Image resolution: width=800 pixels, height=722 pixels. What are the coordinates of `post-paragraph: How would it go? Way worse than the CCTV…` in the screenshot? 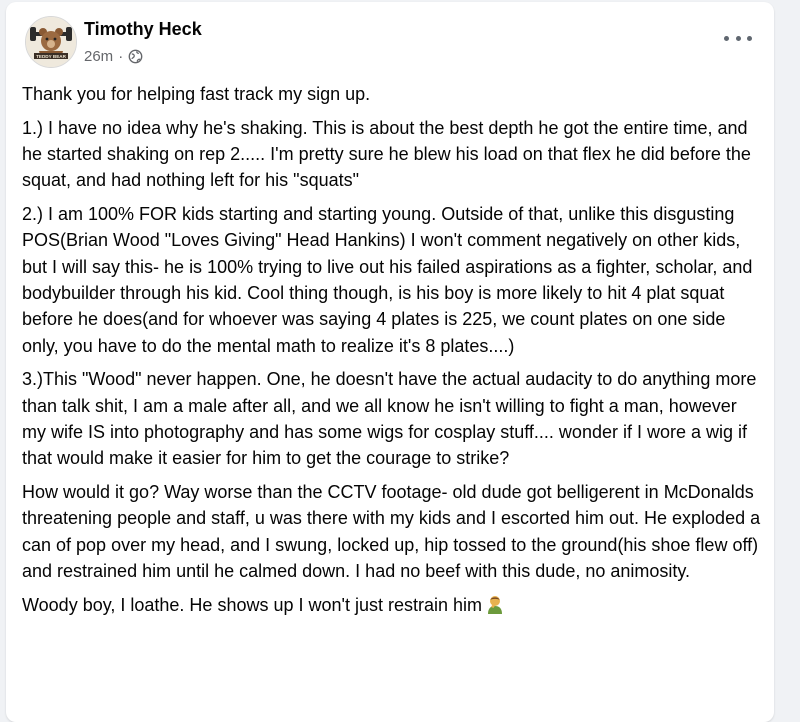 It's located at (391, 532).